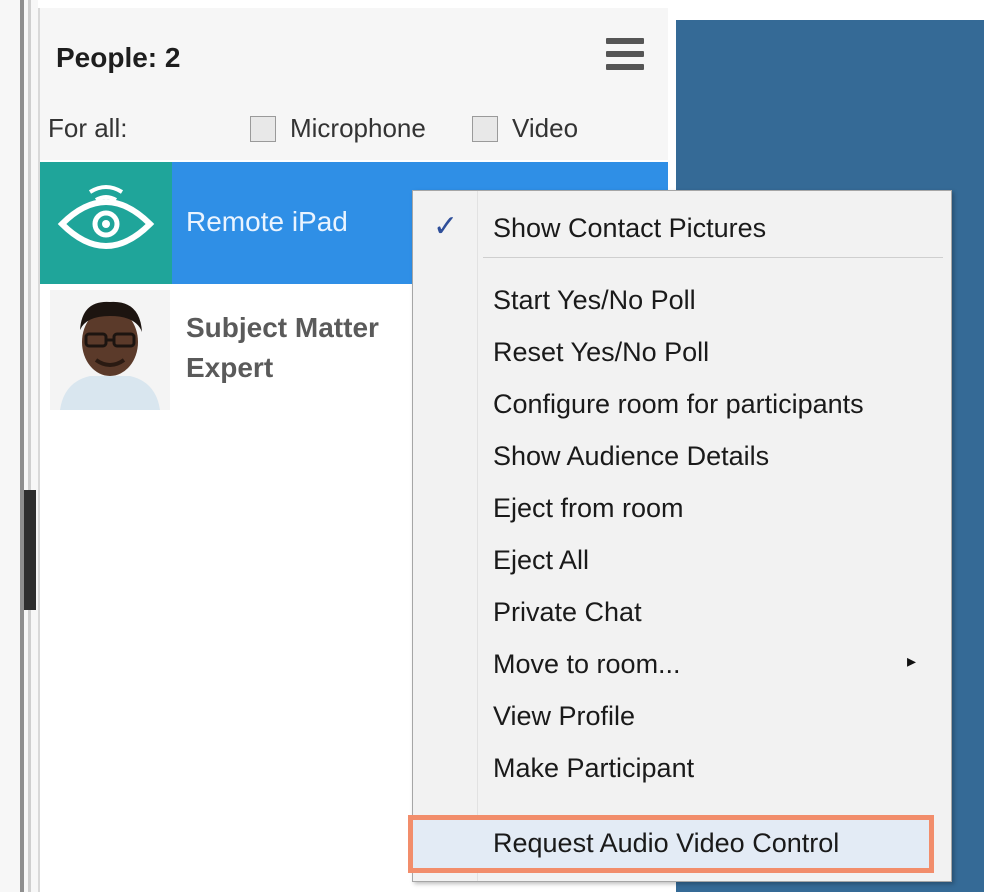 This screenshot has height=892, width=984. What do you see at coordinates (601, 352) in the screenshot?
I see `menu-item-label: Reset Yes/No Poll` at bounding box center [601, 352].